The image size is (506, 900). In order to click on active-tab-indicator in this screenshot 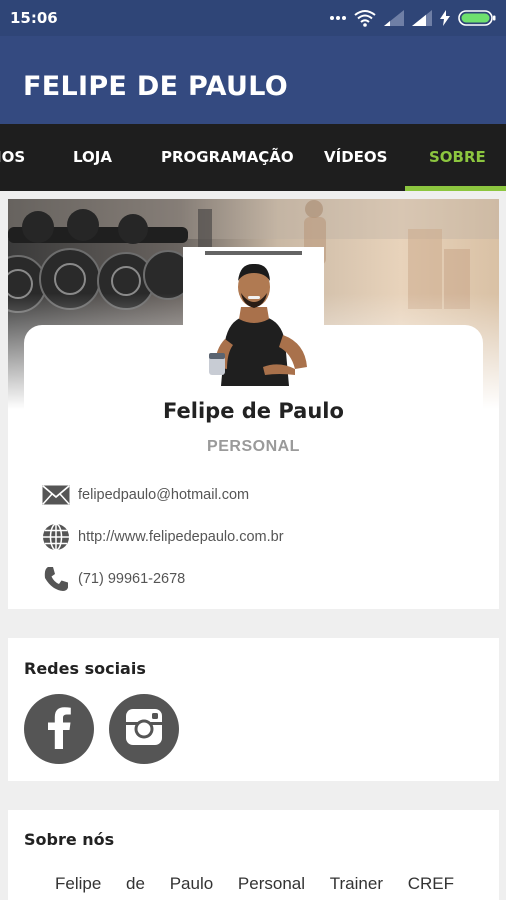, I will do `click(455, 188)`.